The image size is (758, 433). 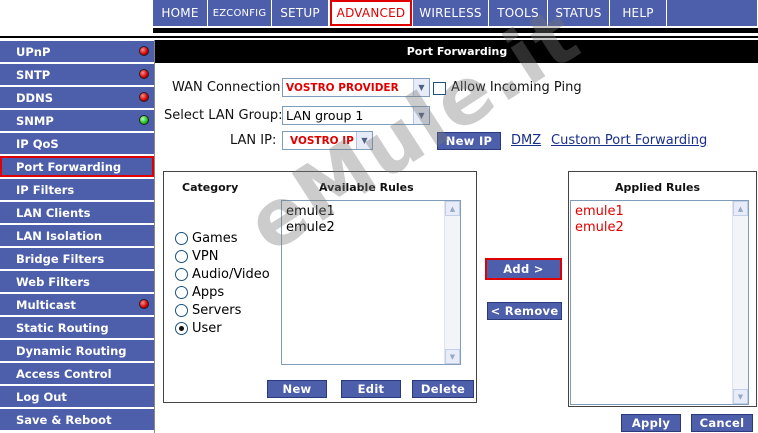 I want to click on dmz-link: DMZ, so click(x=526, y=140).